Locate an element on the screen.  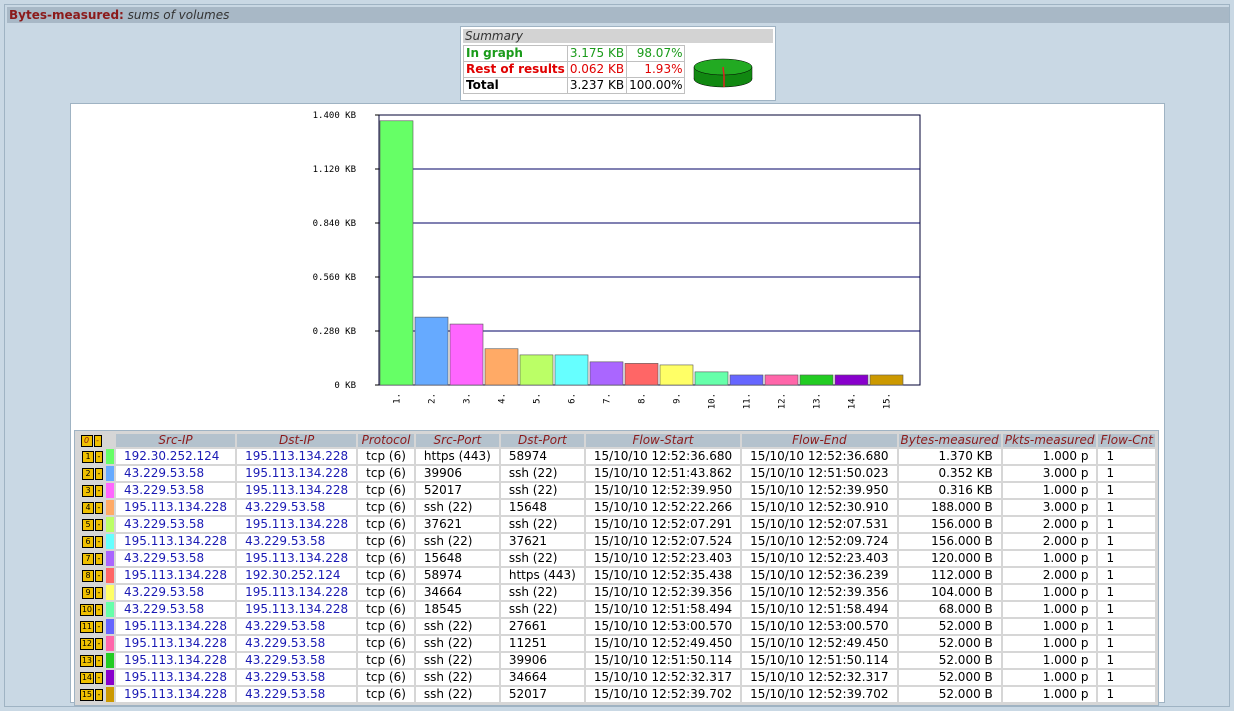
cell-pkts-measured: 2.000 p is located at coordinates (1049, 575).